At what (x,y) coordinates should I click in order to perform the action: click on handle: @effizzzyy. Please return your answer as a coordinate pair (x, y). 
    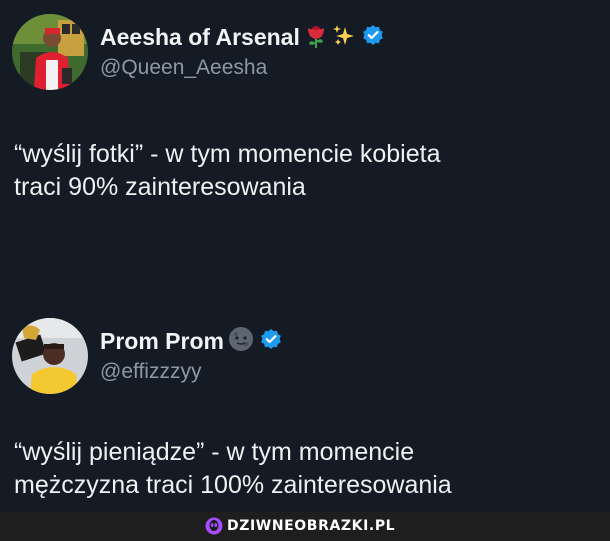
    Looking at the image, I should click on (150, 372).